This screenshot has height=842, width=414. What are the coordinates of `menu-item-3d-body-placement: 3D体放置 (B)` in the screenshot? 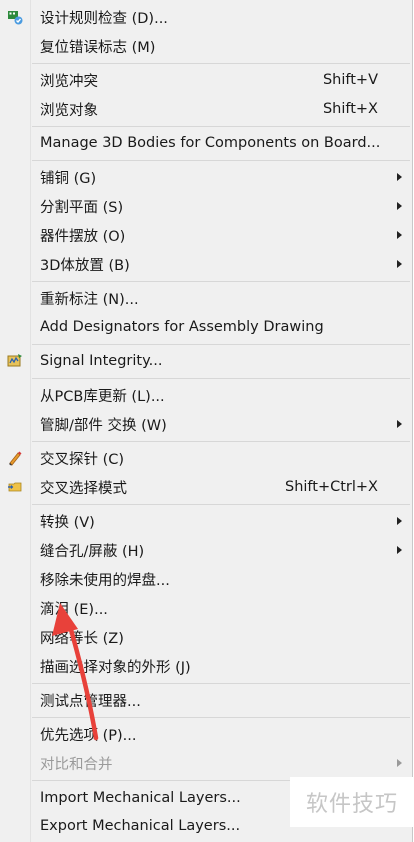 It's located at (206, 264).